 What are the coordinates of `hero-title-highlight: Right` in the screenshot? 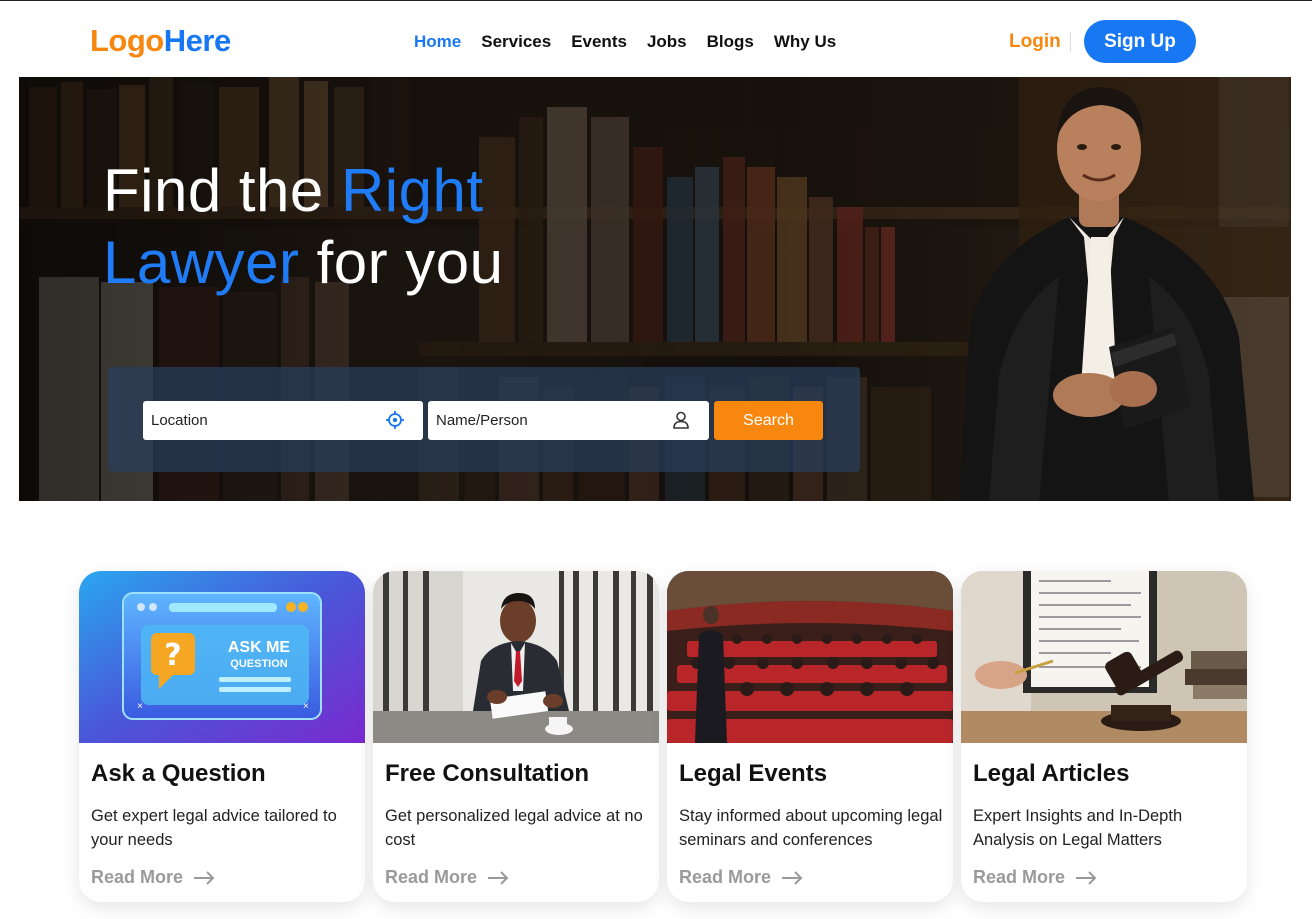 It's located at (412, 190).